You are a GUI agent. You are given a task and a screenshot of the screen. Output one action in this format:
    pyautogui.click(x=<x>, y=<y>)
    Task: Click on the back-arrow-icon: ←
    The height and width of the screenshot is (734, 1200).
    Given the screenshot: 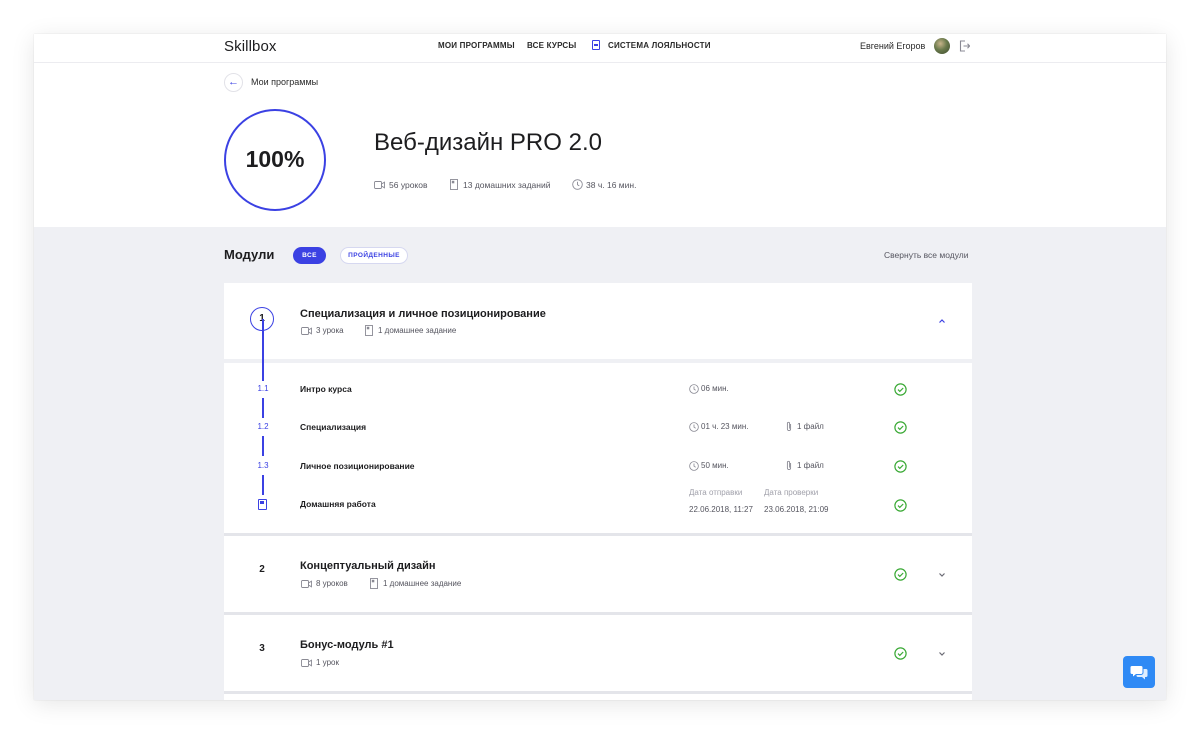 What is the action you would take?
    pyautogui.click(x=233, y=82)
    